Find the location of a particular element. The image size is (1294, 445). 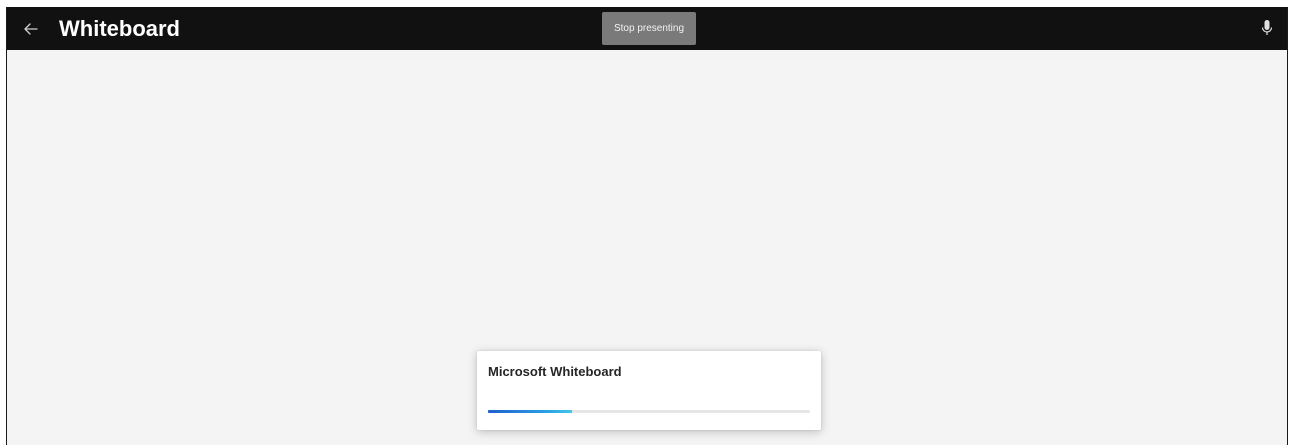

loading-progress-fill is located at coordinates (530, 411).